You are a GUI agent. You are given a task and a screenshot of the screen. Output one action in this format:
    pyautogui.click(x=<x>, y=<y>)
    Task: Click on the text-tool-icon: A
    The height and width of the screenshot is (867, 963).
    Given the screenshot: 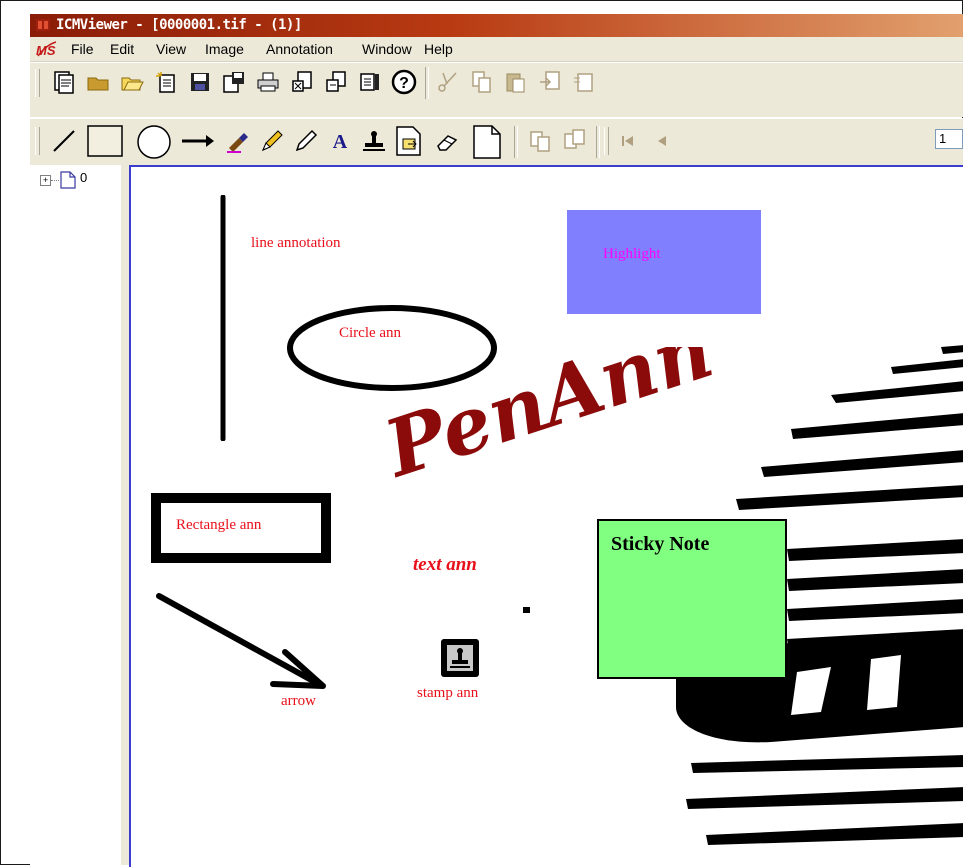 What is the action you would take?
    pyautogui.click(x=340, y=141)
    